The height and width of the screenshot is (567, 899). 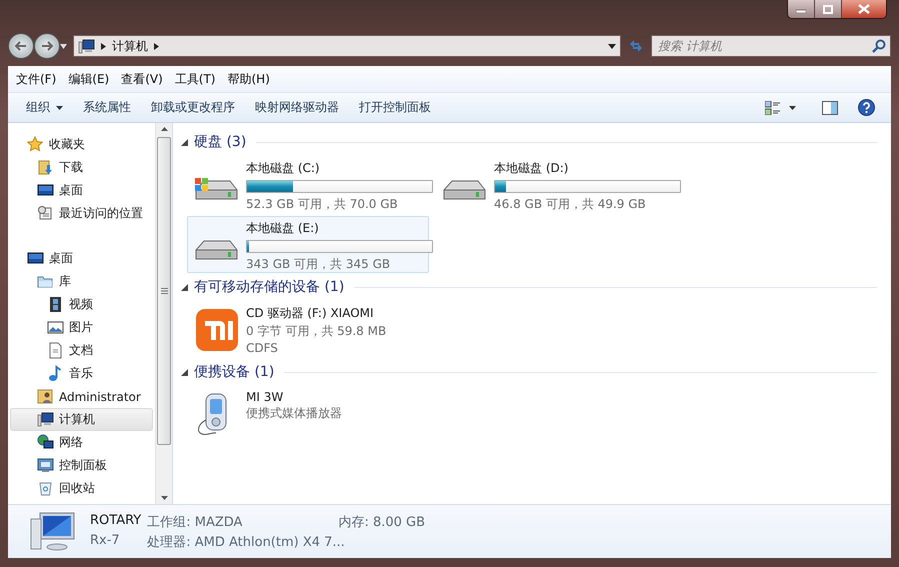 What do you see at coordinates (163, 313) in the screenshot?
I see `scrollbar` at bounding box center [163, 313].